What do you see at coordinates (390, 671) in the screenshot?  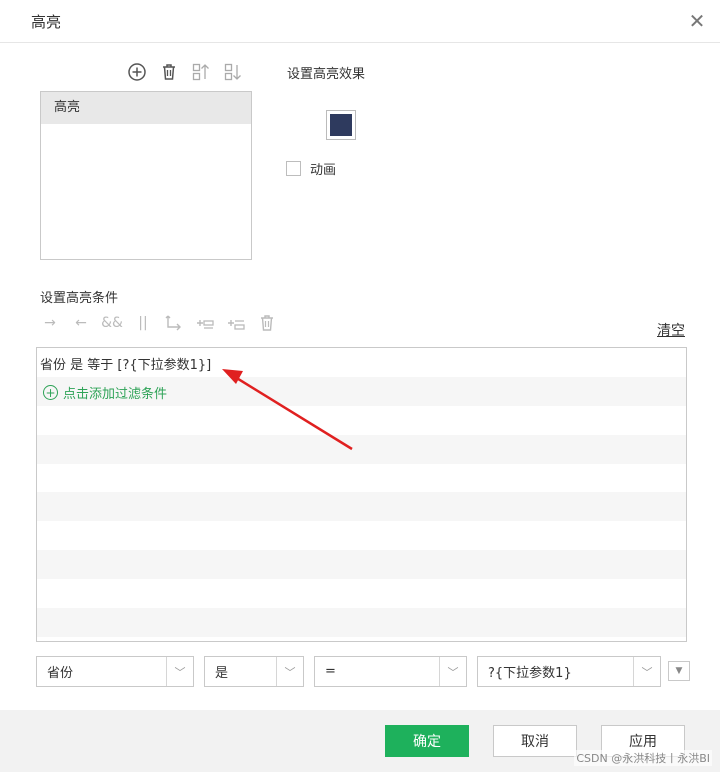 I see `operator-select: = ﹀` at bounding box center [390, 671].